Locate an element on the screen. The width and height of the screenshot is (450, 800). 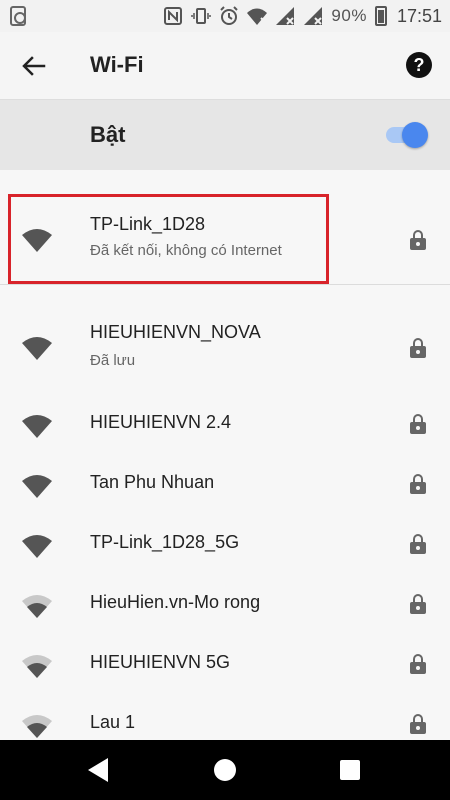
highlight-box is located at coordinates (168, 239).